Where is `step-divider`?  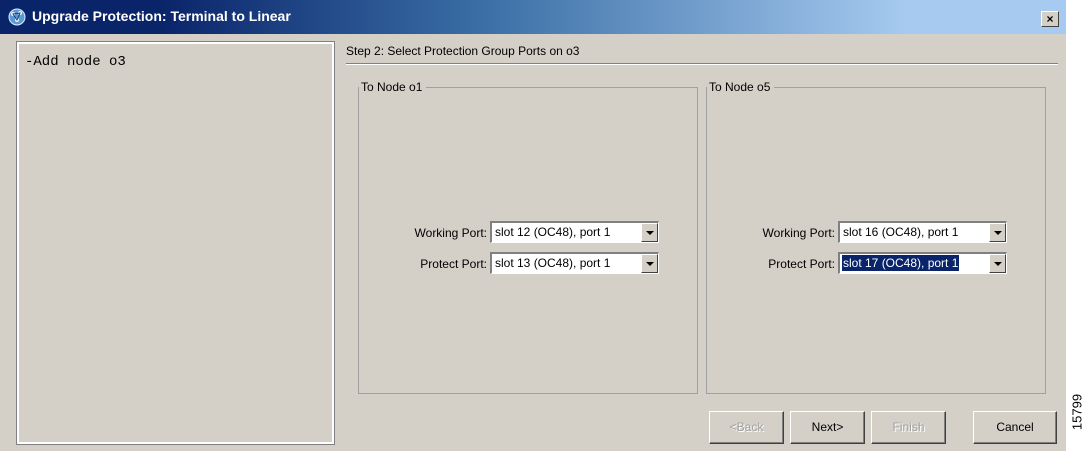
step-divider is located at coordinates (702, 64).